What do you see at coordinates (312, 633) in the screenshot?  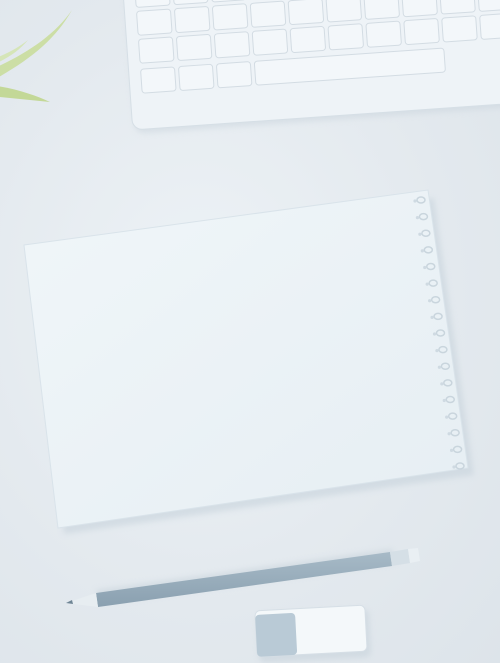 I see `eraser` at bounding box center [312, 633].